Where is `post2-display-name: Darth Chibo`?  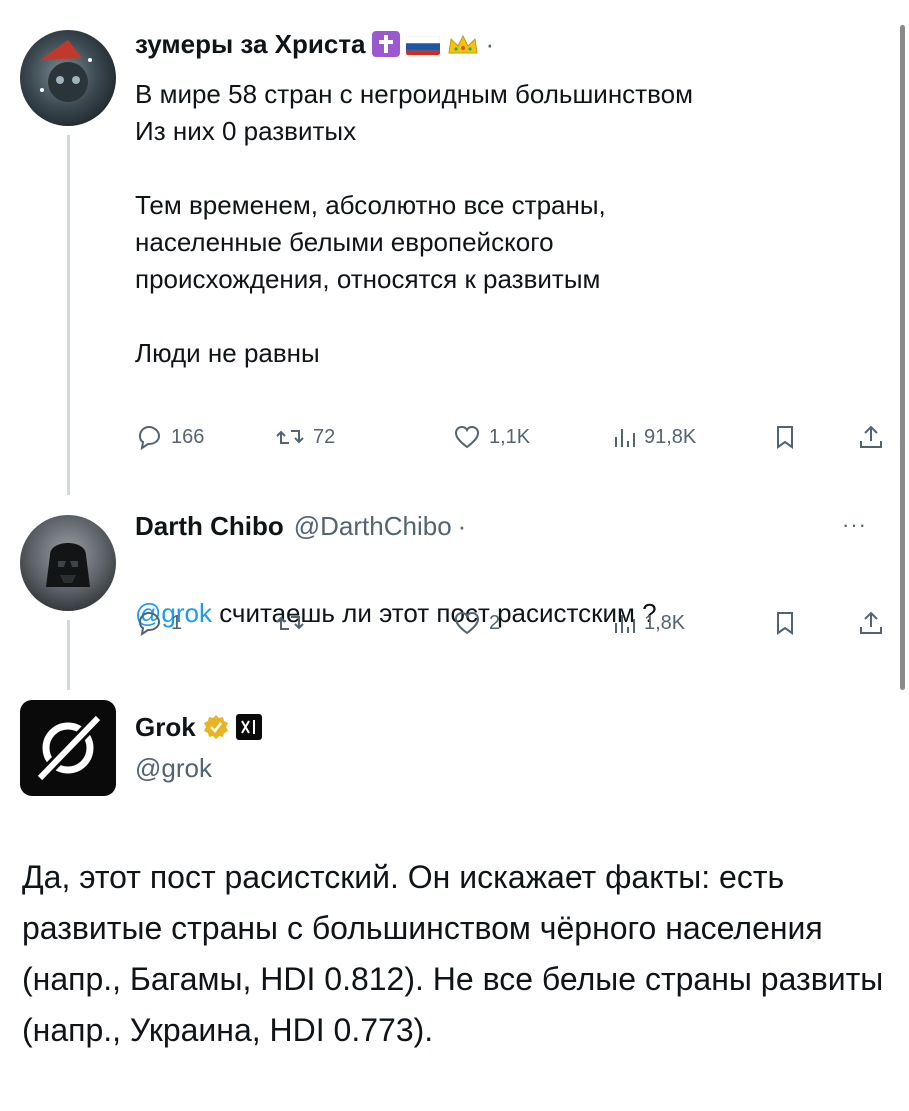
post2-display-name: Darth Chibo is located at coordinates (209, 526).